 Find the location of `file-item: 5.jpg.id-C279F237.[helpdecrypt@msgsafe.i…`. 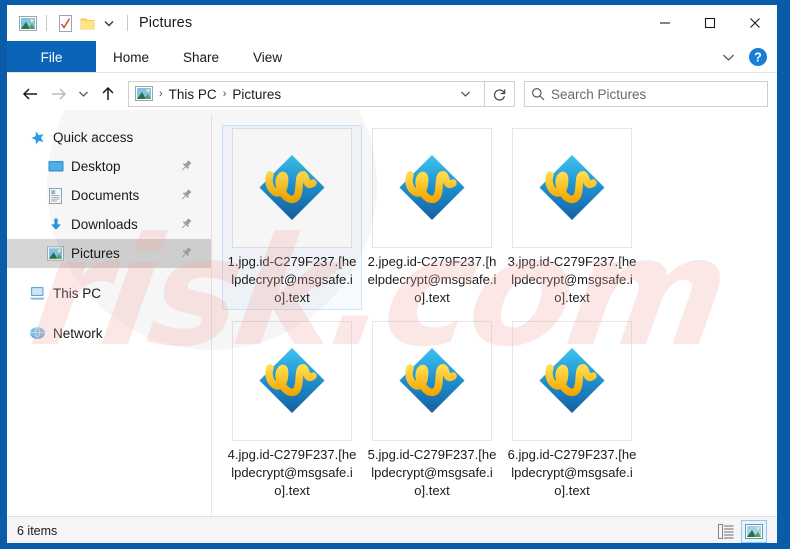

file-item: 5.jpg.id-C279F237.[helpdecrypt@msgsafe.i… is located at coordinates (432, 410).